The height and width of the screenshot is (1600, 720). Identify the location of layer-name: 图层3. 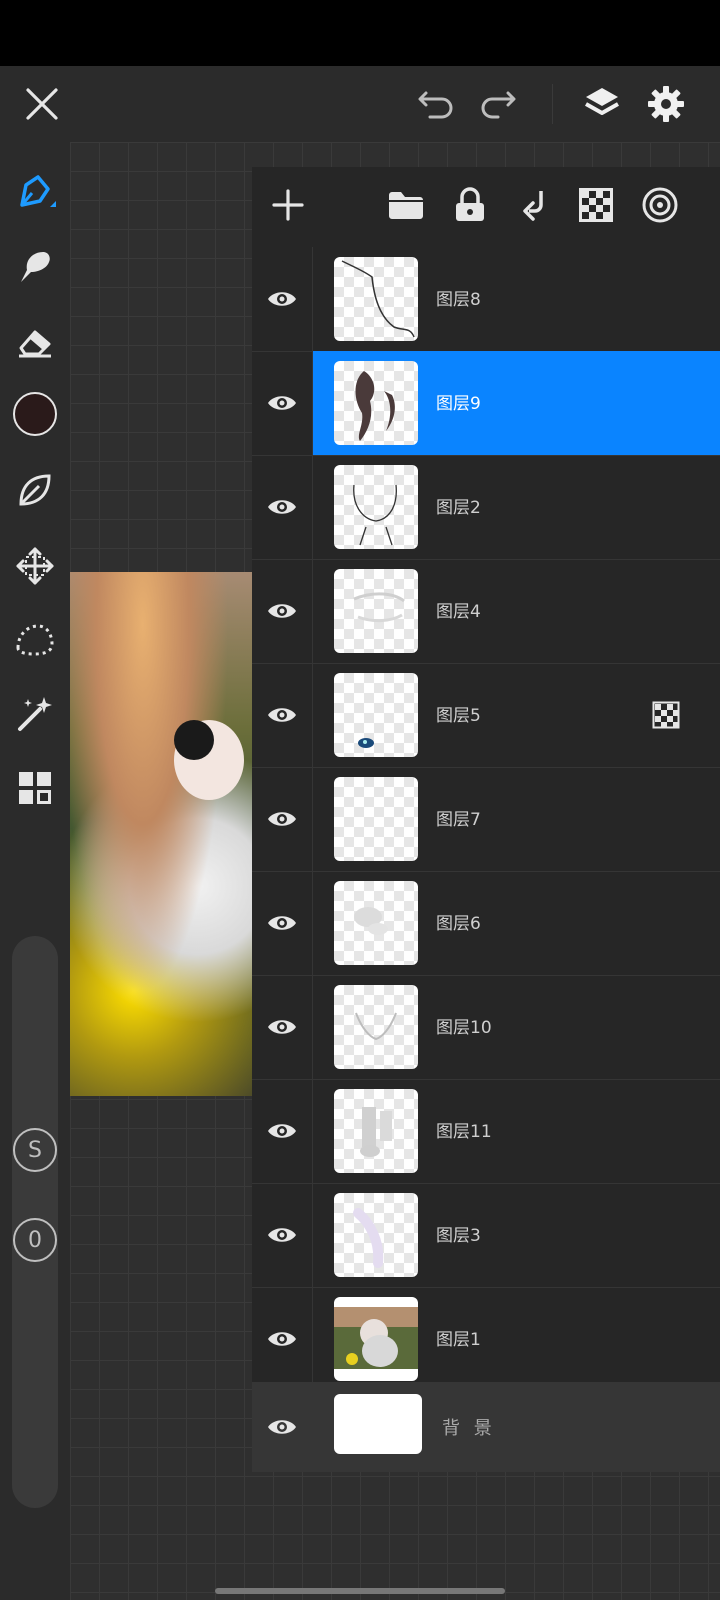
(458, 1236).